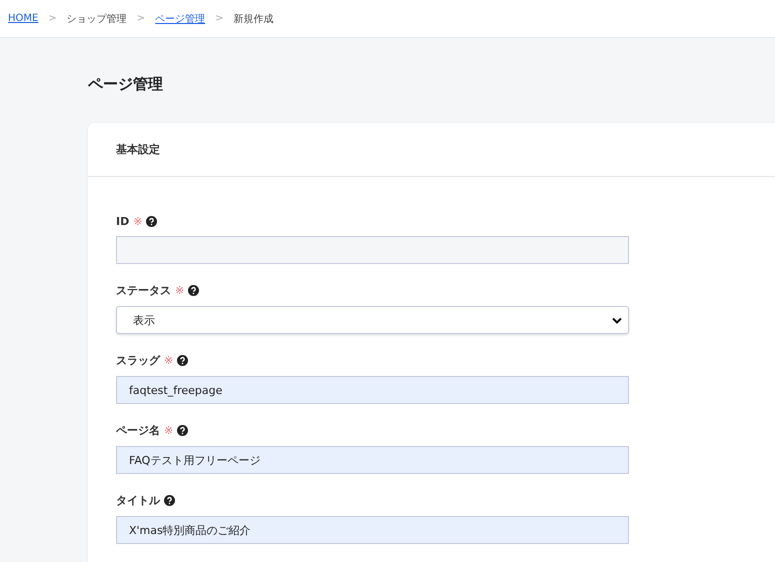  I want to click on field-label: ID, so click(123, 221).